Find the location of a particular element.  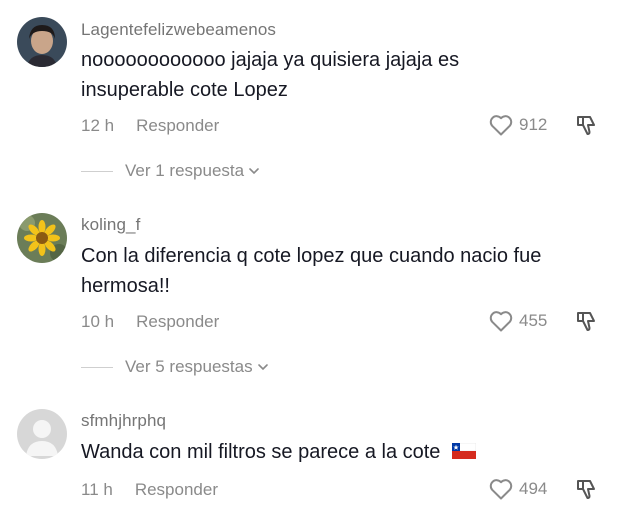

comment-meta: 10 h Responder is located at coordinates (150, 322).